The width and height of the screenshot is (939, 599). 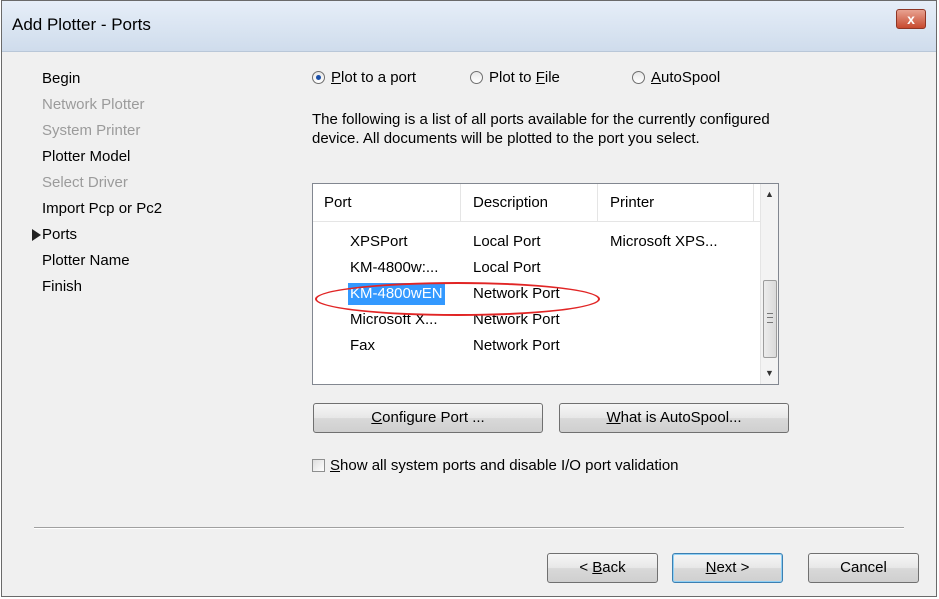 What do you see at coordinates (727, 568) in the screenshot?
I see `next-button: Next >` at bounding box center [727, 568].